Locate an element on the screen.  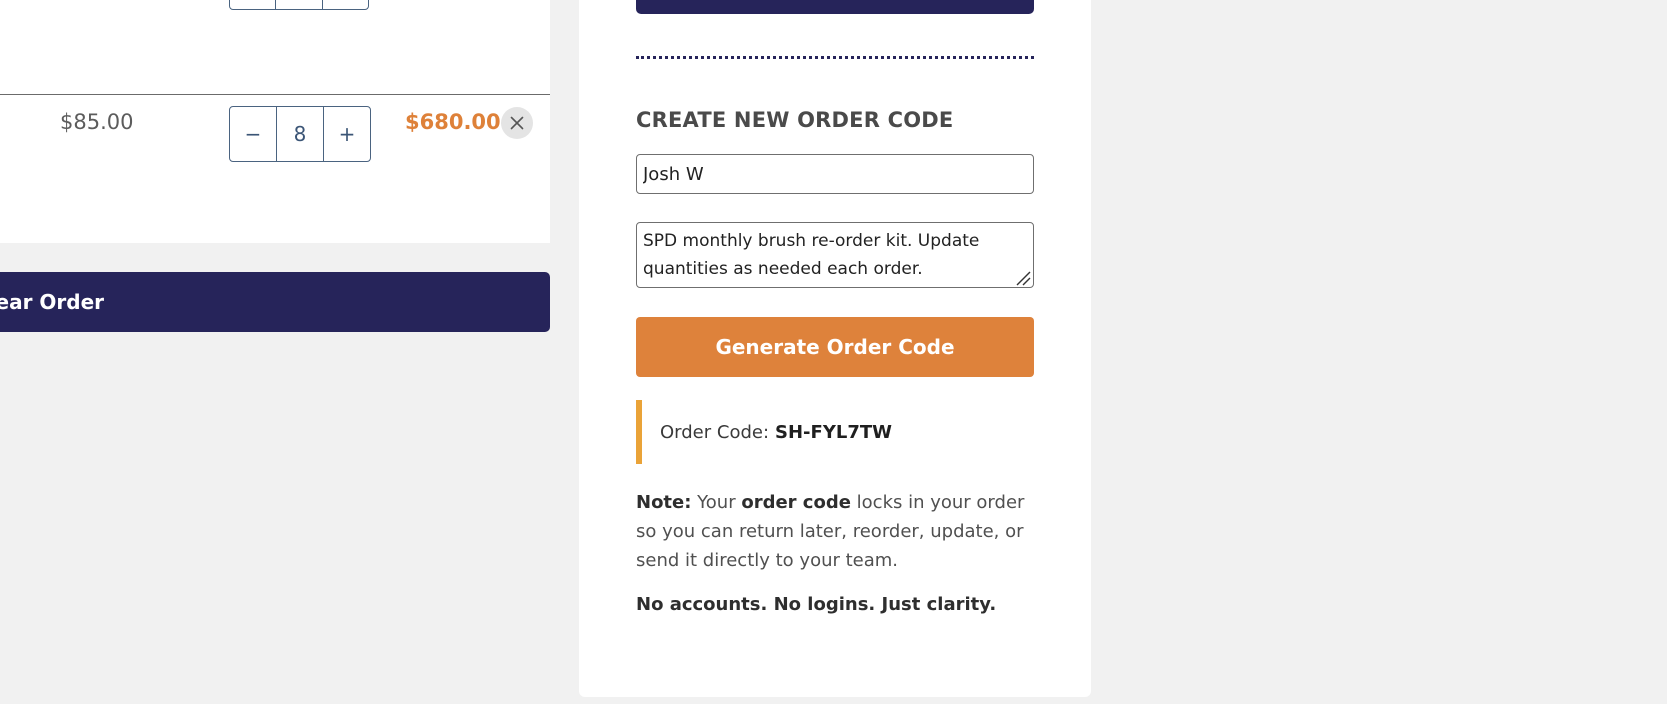
order-code-value: SH-FYL7TW is located at coordinates (833, 432).